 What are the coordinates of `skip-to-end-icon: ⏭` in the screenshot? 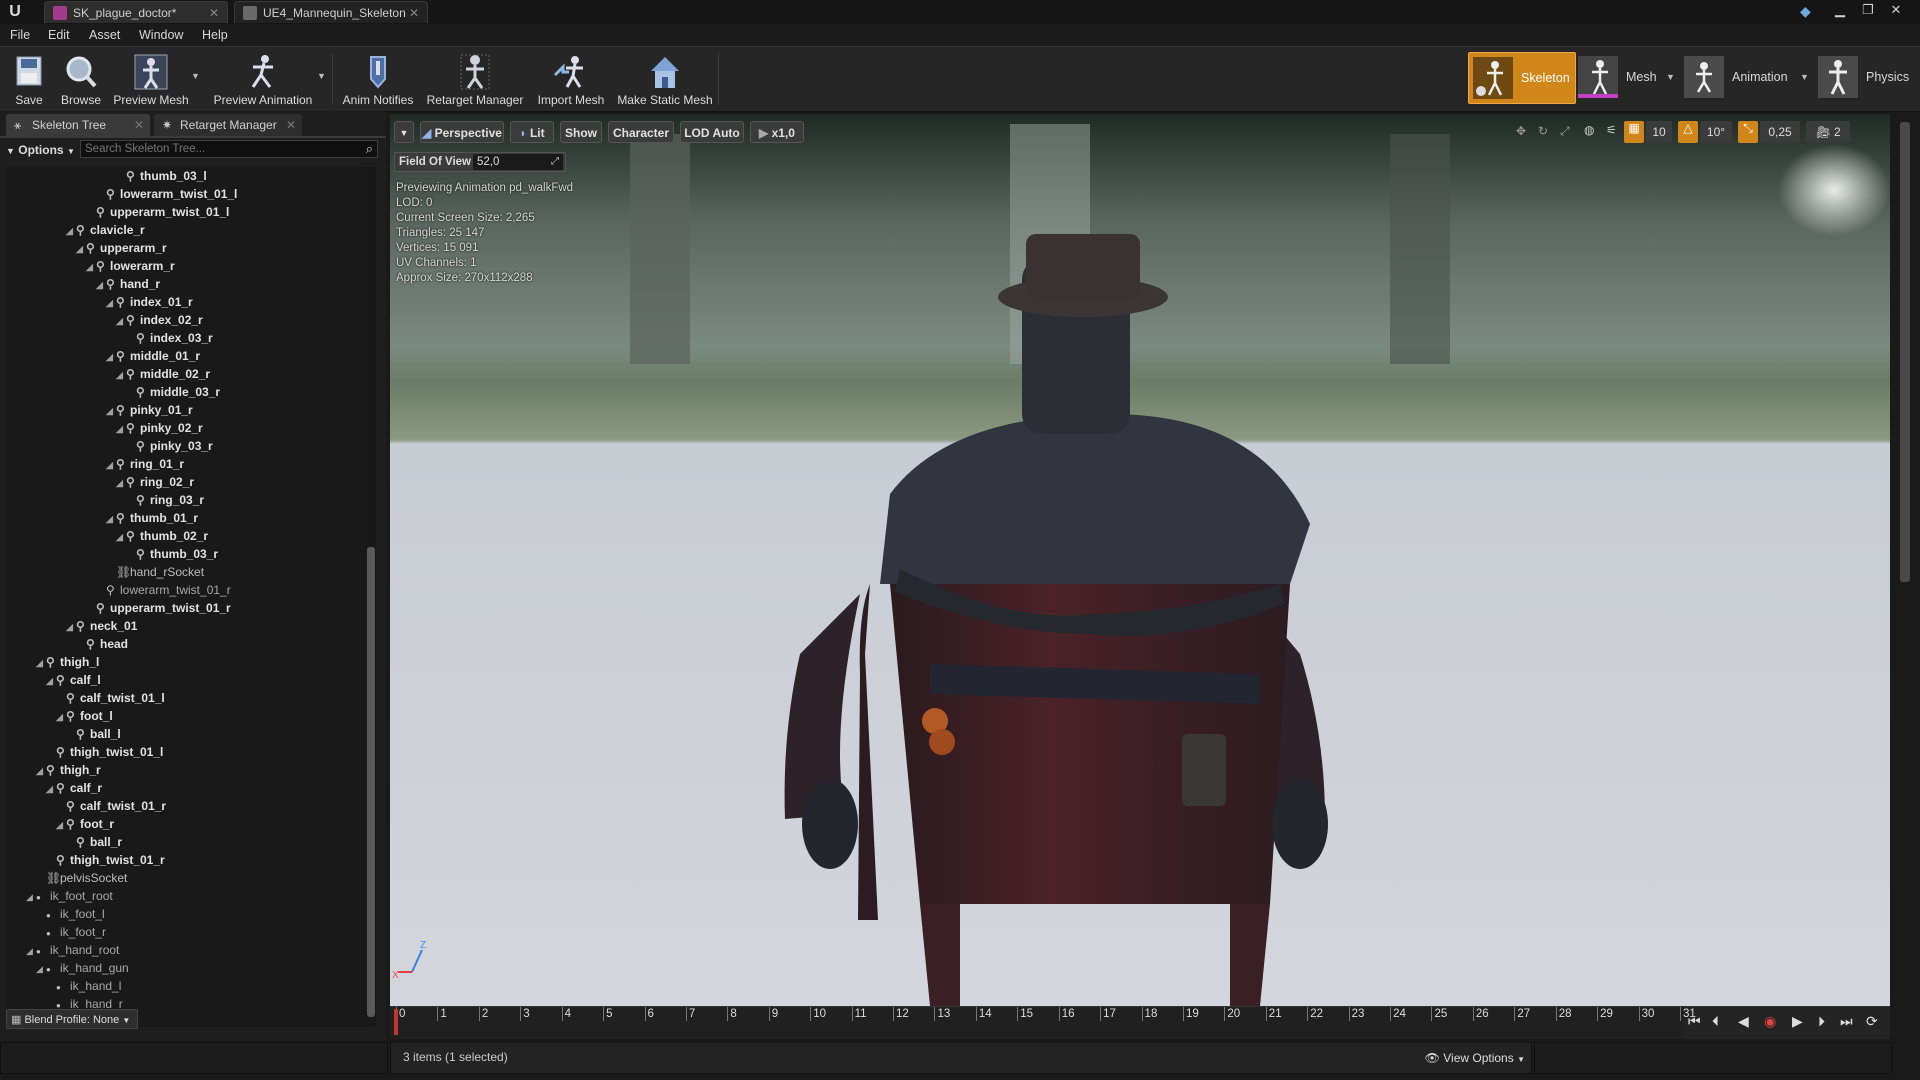 It's located at (1846, 1021).